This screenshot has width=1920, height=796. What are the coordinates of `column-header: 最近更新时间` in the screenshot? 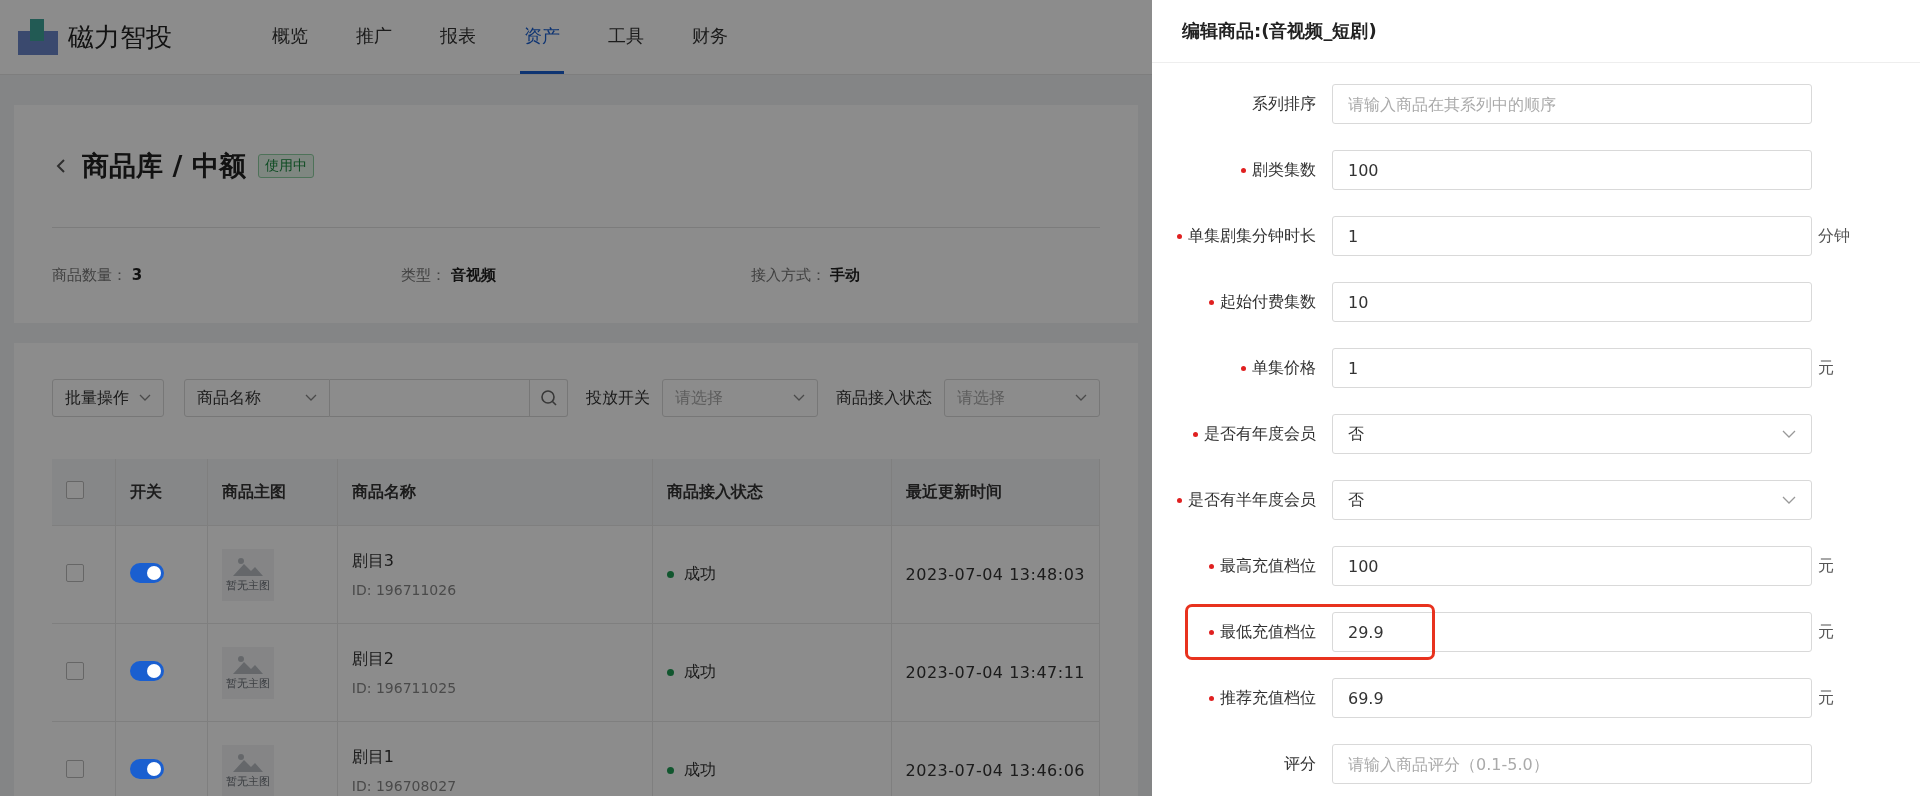 It's located at (995, 492).